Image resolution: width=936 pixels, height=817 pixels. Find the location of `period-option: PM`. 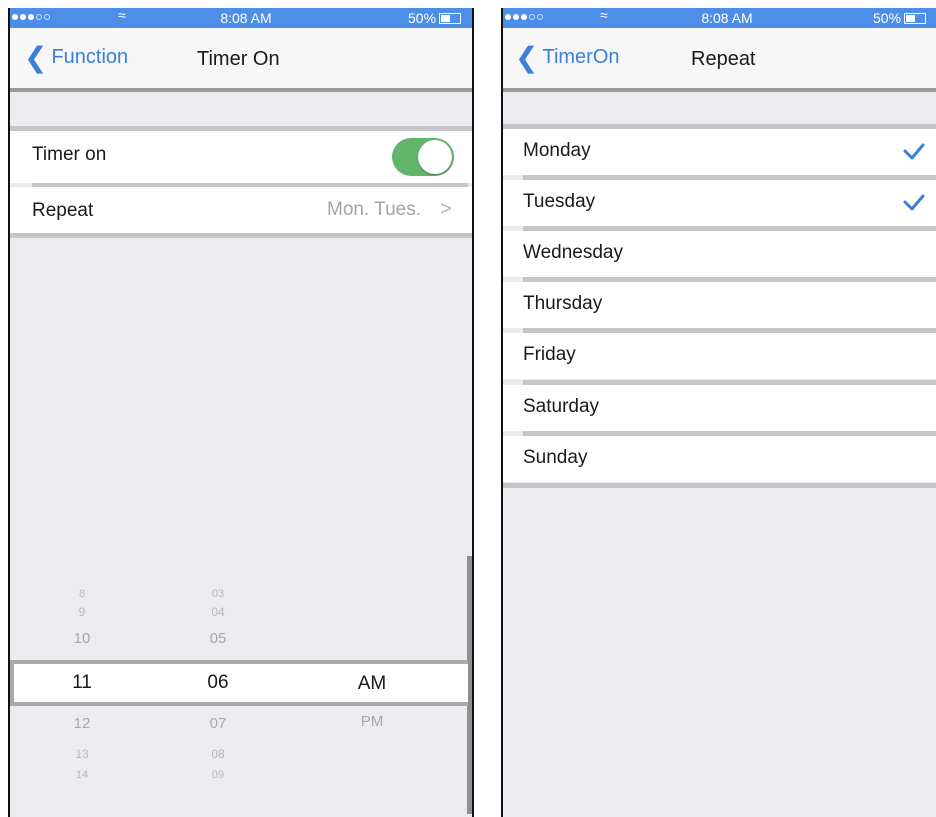

period-option: PM is located at coordinates (372, 721).